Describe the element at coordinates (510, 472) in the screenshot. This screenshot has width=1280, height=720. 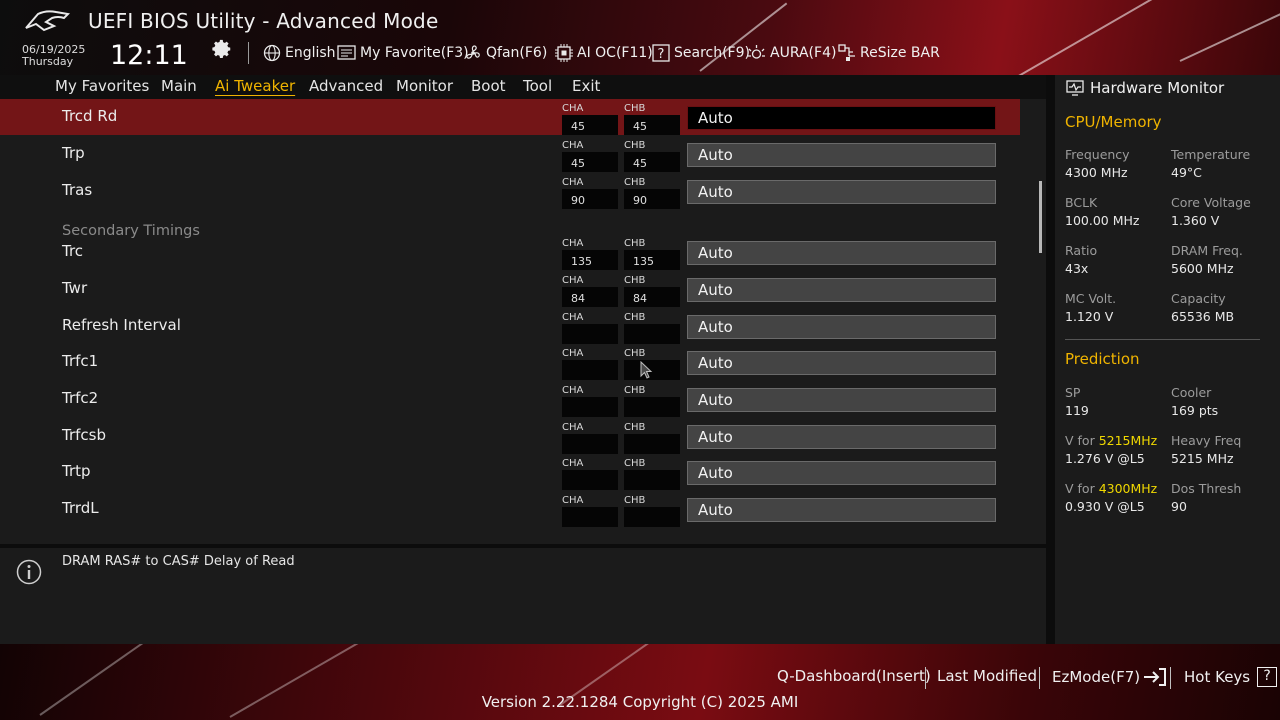
I see `setting-row: Trtp CHA CHB Auto` at that location.